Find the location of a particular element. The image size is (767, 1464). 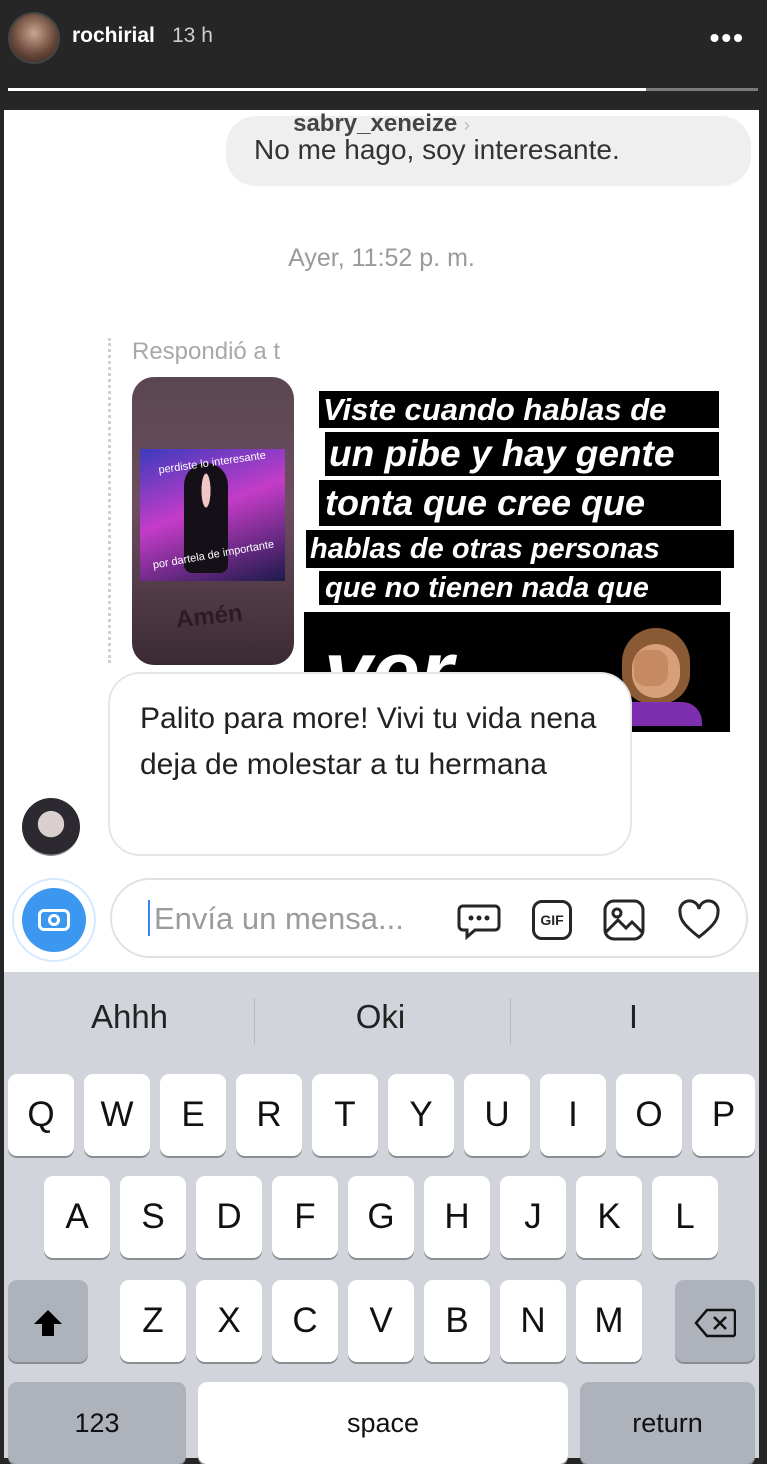

message-composer: GIF is located at coordinates (381, 921).